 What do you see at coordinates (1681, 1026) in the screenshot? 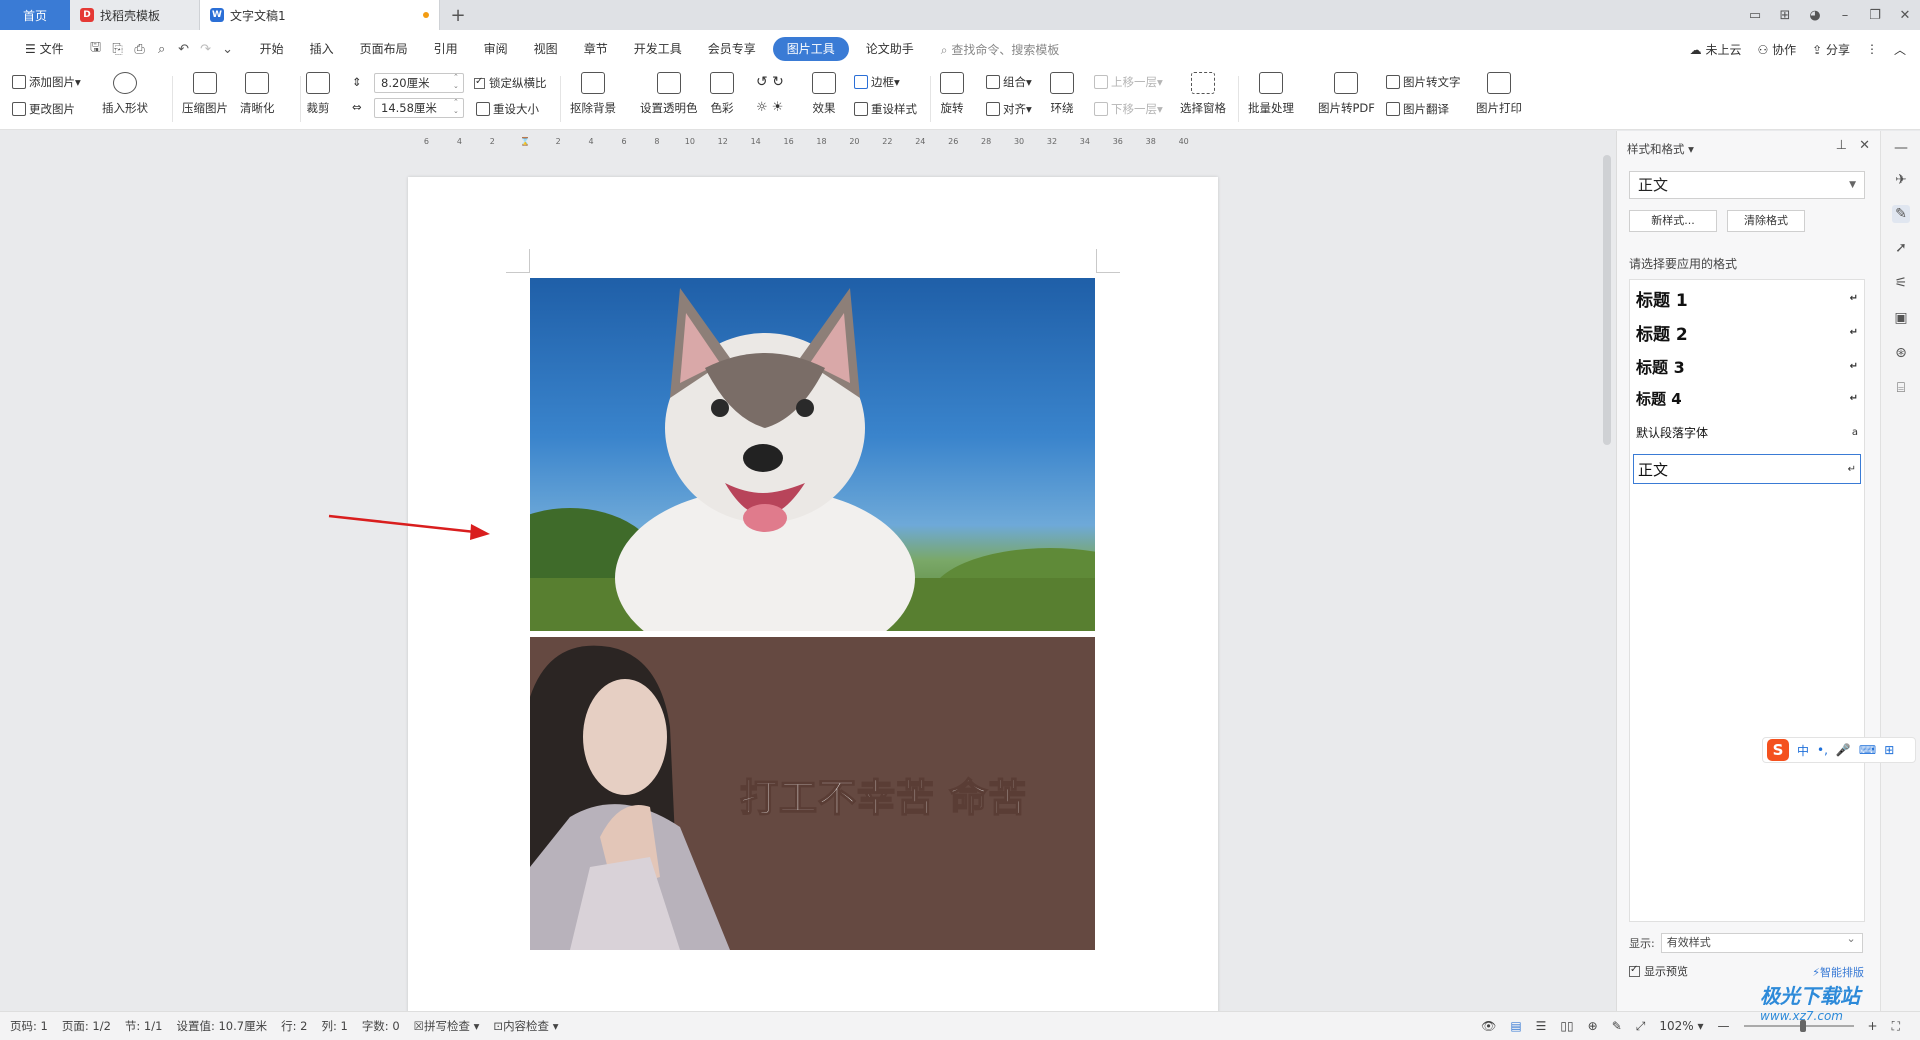
I see `zoom-level: 102% ▾` at bounding box center [1681, 1026].